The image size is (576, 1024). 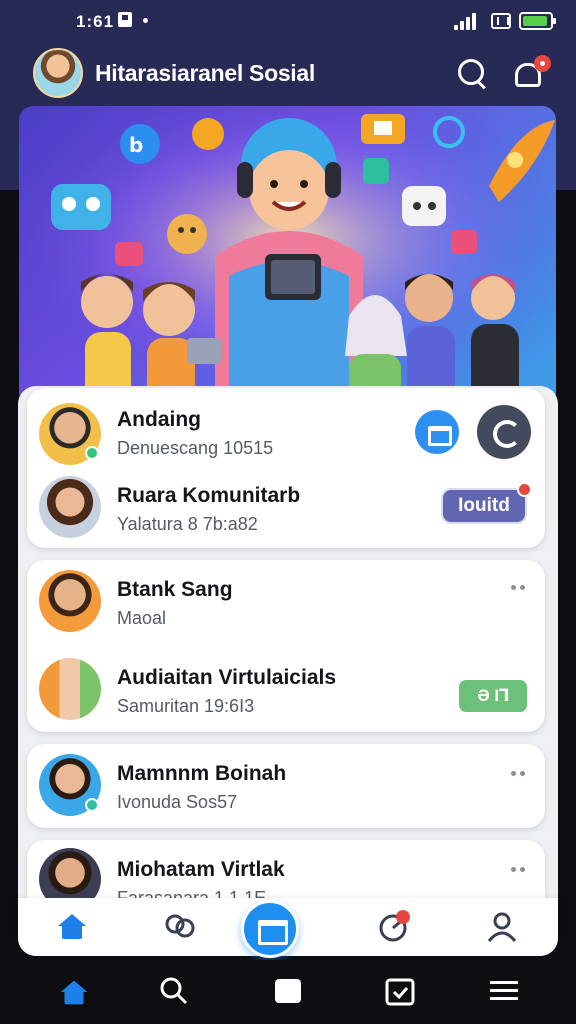 What do you see at coordinates (504, 991) in the screenshot?
I see `nav-menu-icon` at bounding box center [504, 991].